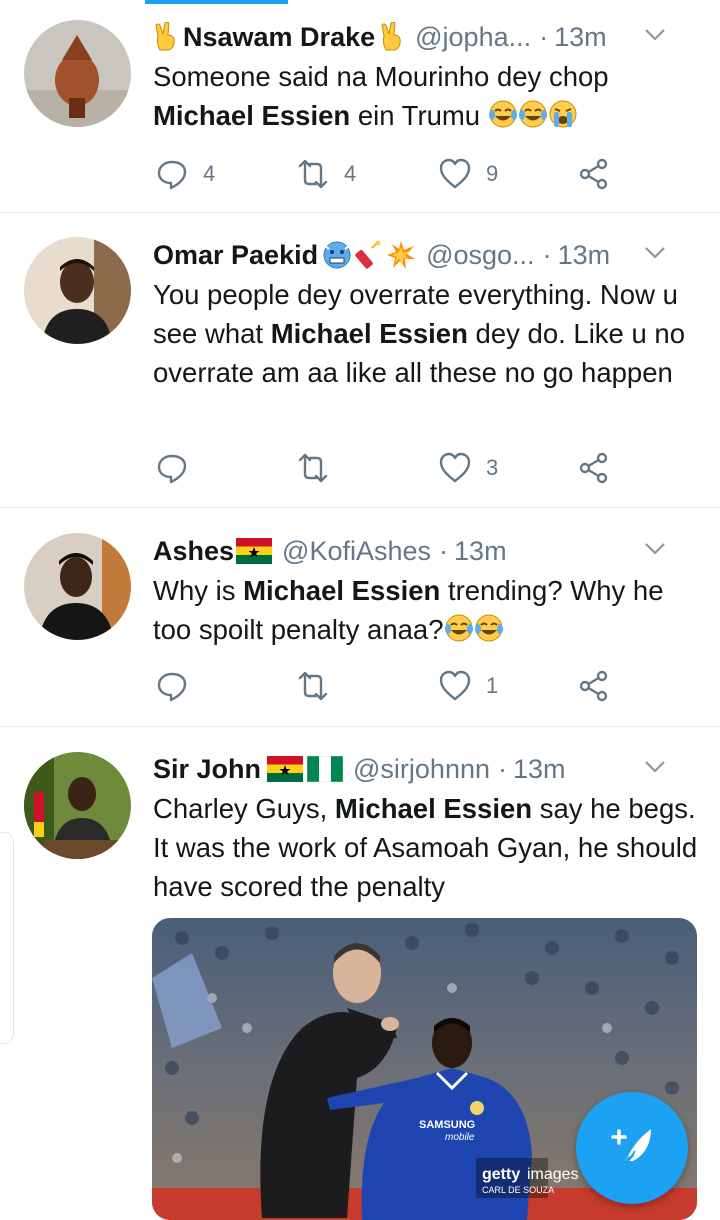 The height and width of the screenshot is (1220, 720). I want to click on tweet-header: Nsawam Drake @jopha... · 13m, so click(423, 37).